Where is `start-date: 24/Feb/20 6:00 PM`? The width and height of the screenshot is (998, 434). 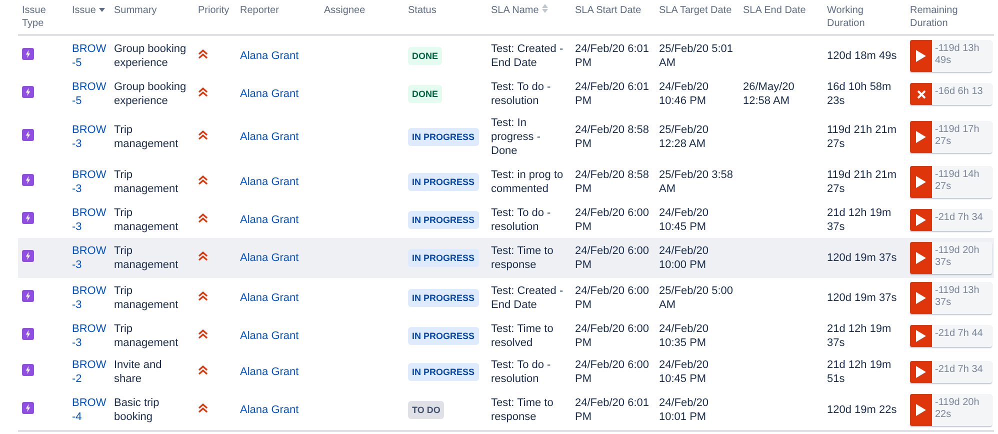
start-date: 24/Feb/20 6:00 PM is located at coordinates (612, 258).